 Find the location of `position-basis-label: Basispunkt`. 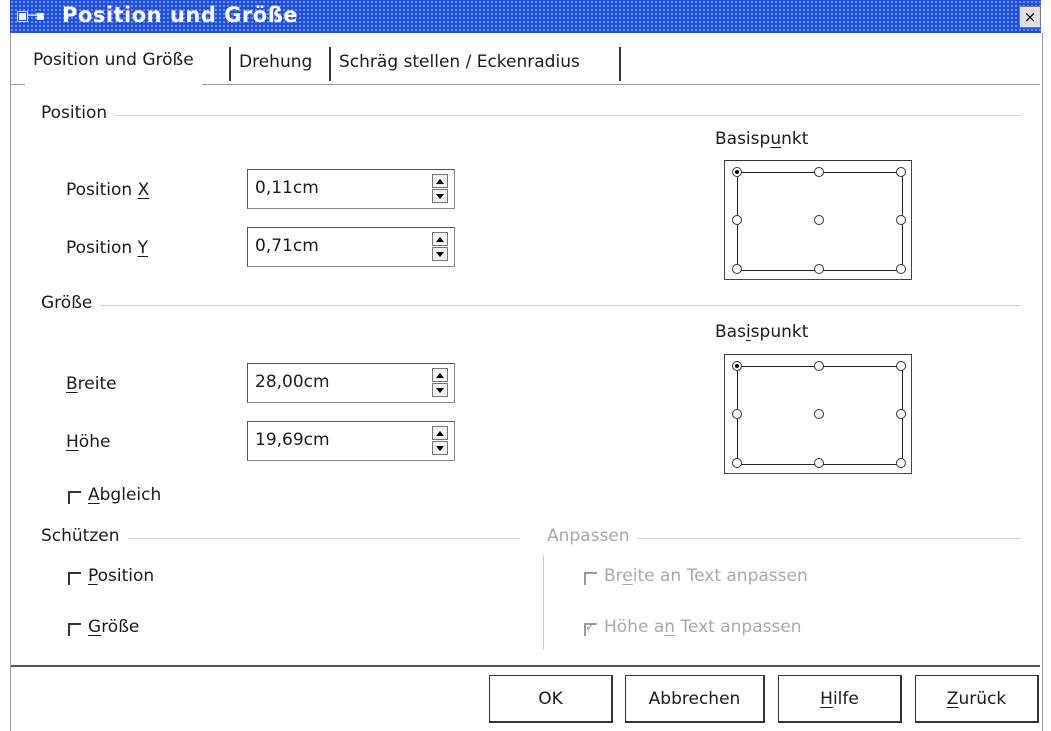

position-basis-label: Basispunkt is located at coordinates (762, 139).